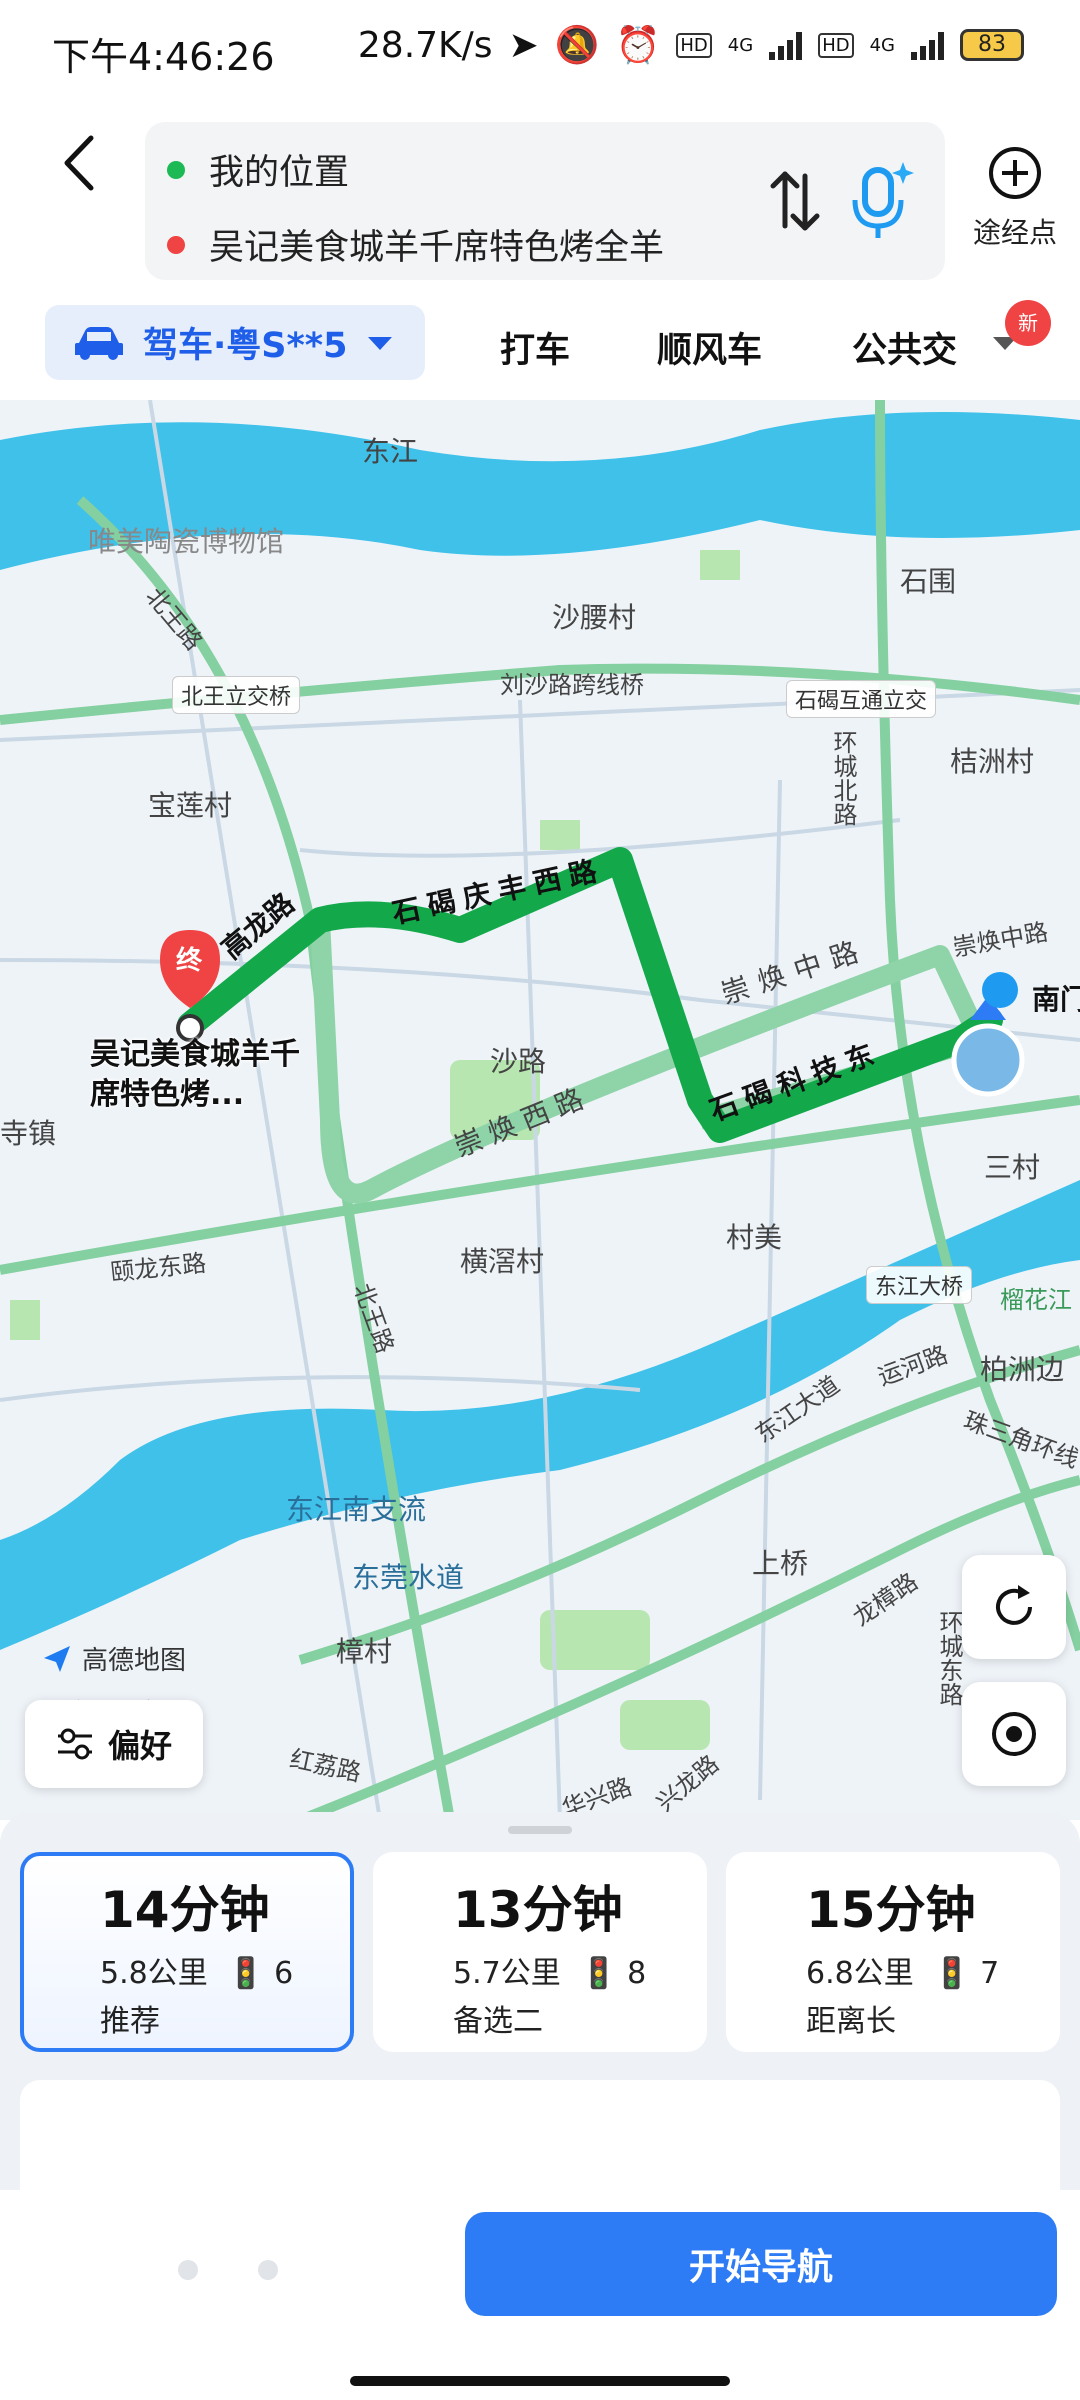 Image resolution: width=1080 pixels, height=2400 pixels. Describe the element at coordinates (99, 343) in the screenshot. I see `car-icon` at that location.